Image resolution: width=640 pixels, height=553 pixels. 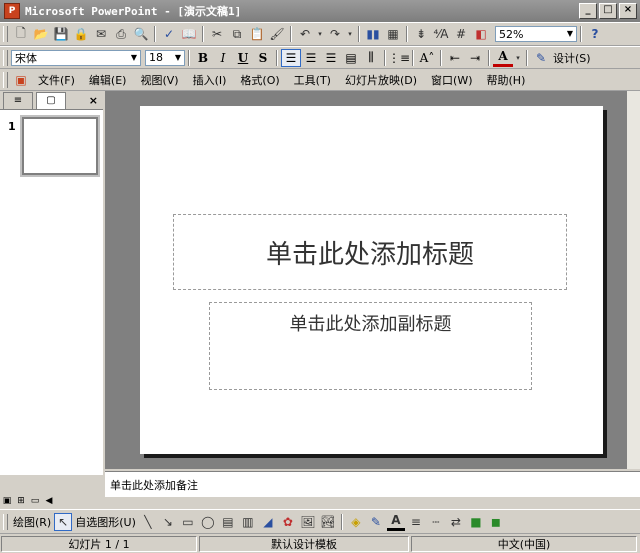 What do you see at coordinates (376, 522) in the screenshot?
I see `line-color-icon: ✎` at bounding box center [376, 522].